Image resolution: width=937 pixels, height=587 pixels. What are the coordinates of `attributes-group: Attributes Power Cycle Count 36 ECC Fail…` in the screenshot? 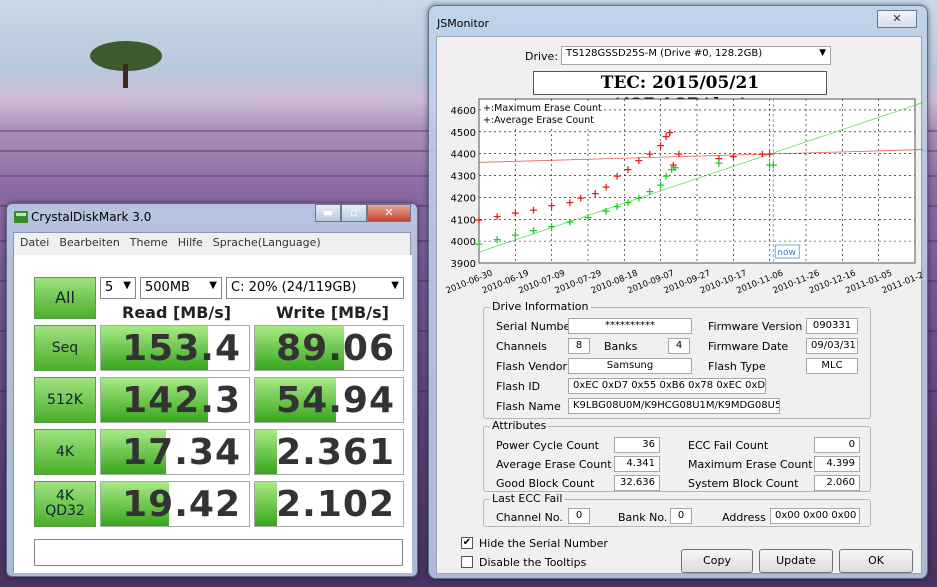 It's located at (677, 455).